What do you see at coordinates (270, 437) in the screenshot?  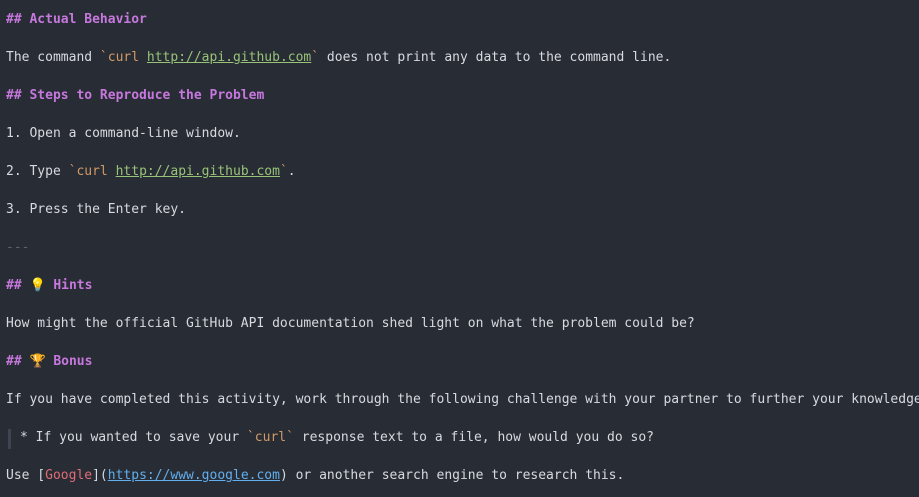 I see `inline-code: `curl`` at bounding box center [270, 437].